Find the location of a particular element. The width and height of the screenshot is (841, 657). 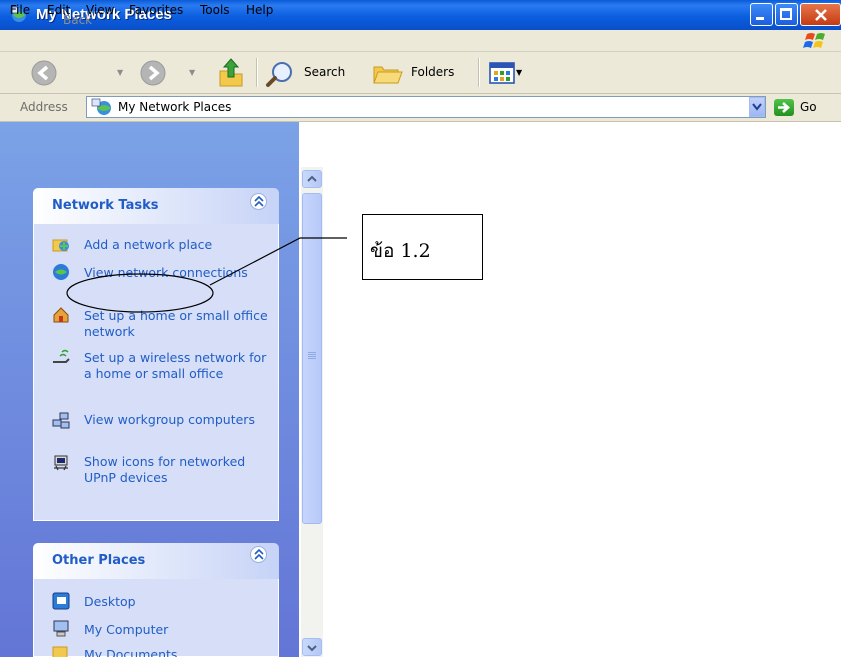

search-icon is located at coordinates (281, 74).